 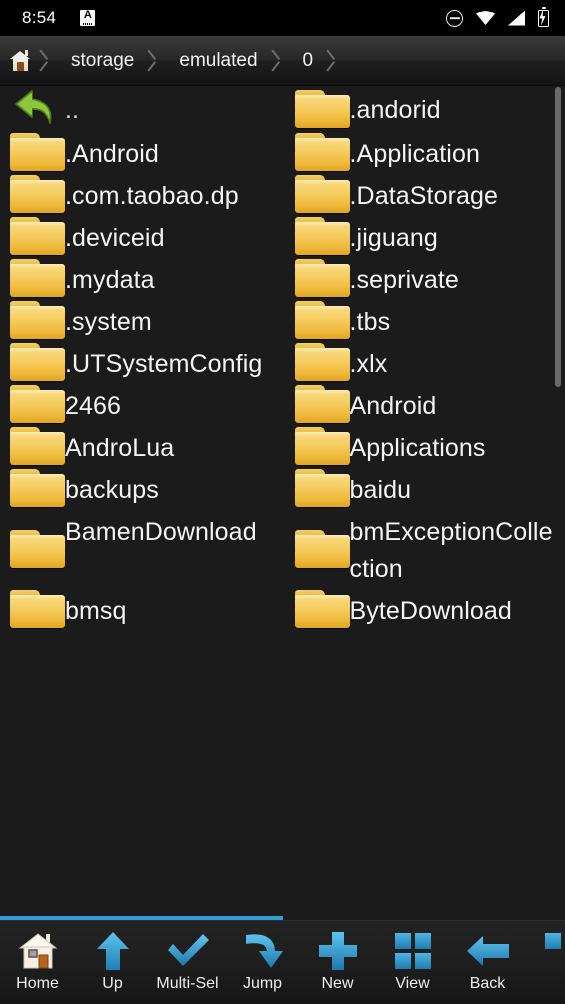 I want to click on table-row: .Android .Application, so click(x=282, y=152).